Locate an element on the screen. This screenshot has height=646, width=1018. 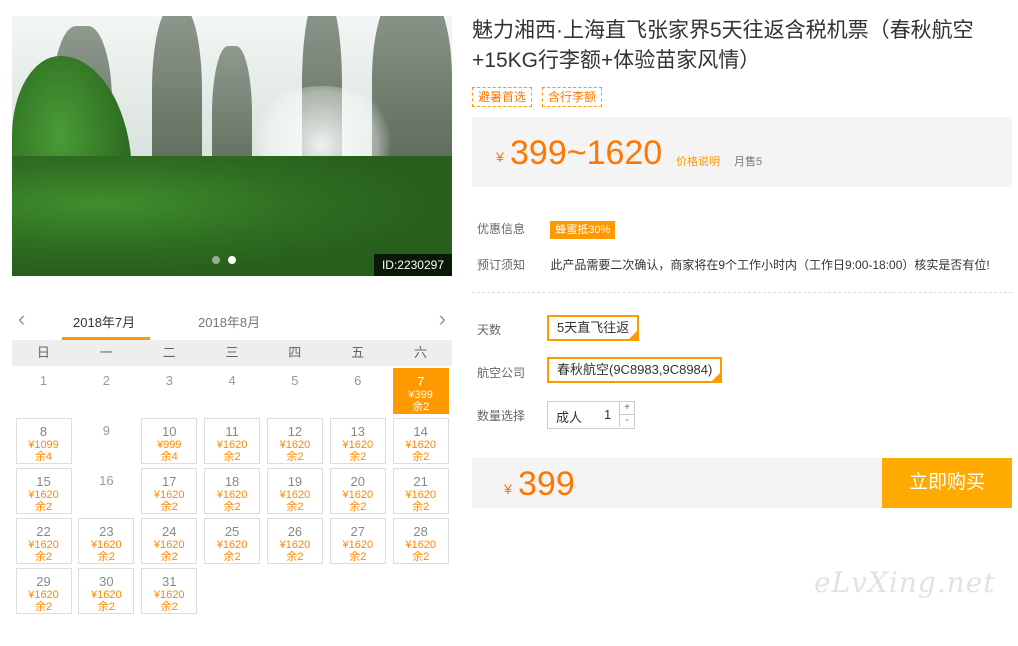
day-number: 12 is located at coordinates (295, 431).